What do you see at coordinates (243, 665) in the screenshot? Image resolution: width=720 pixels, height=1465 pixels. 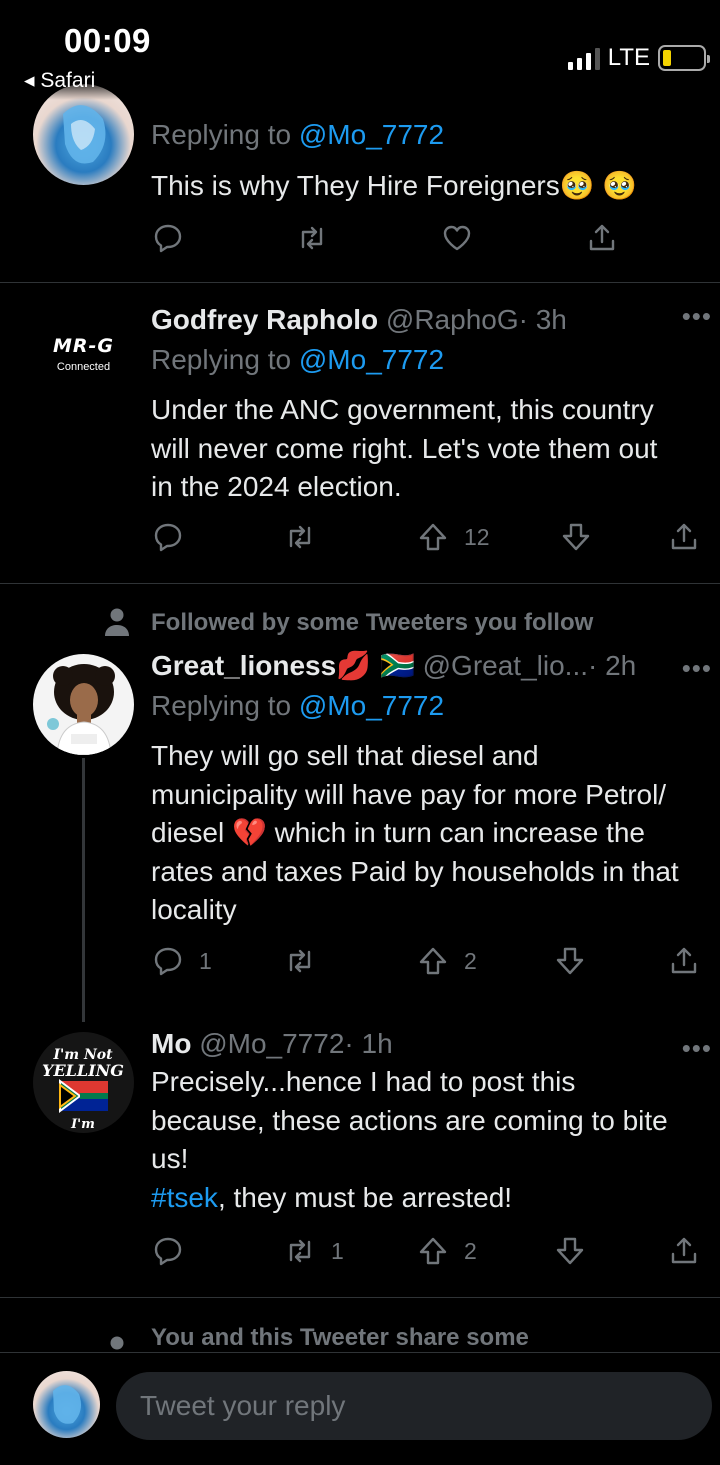 I see `display-name: Great_lioness` at bounding box center [243, 665].